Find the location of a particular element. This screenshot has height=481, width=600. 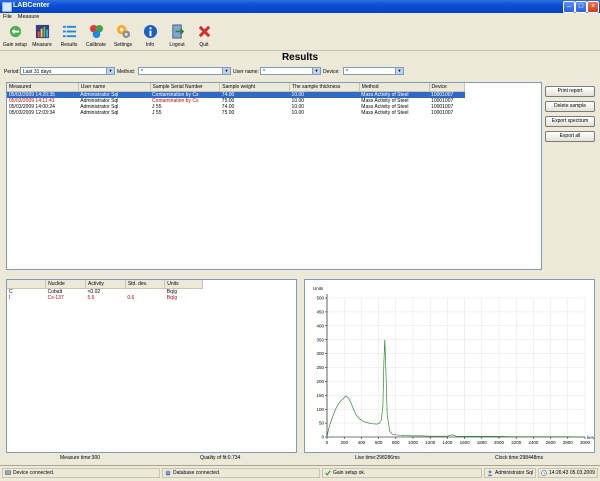

x-tick-label: 1400 is located at coordinates (447, 442).